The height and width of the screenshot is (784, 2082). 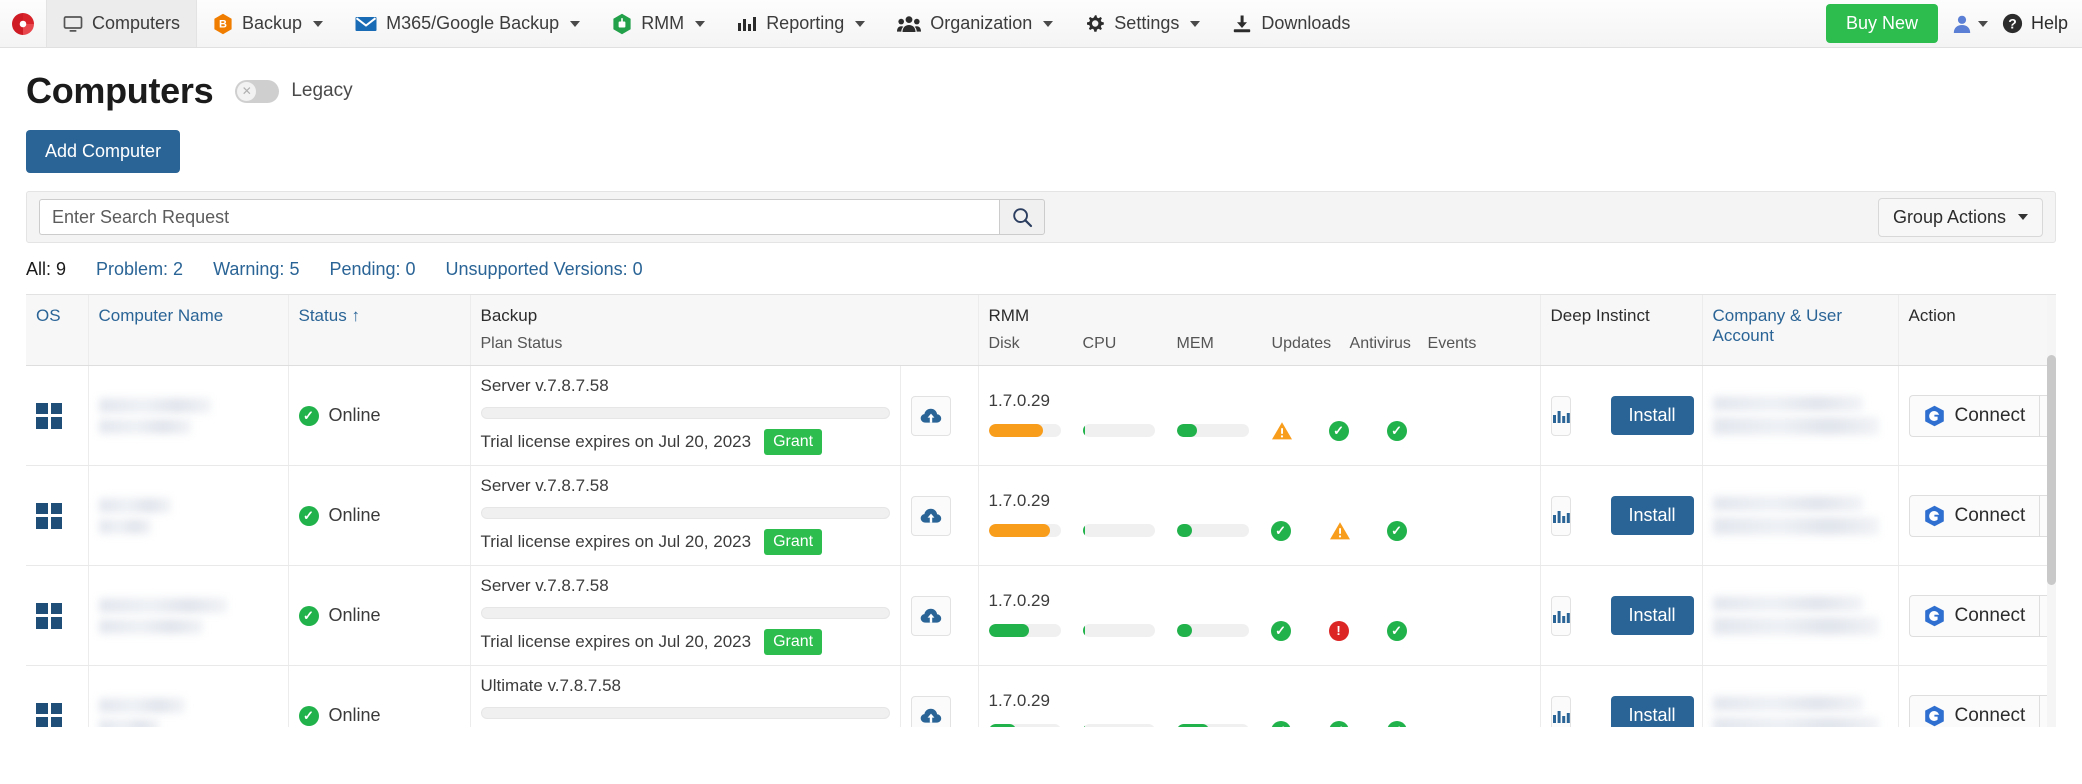 I want to click on table-vertical-scrollbar, so click(x=2051, y=511).